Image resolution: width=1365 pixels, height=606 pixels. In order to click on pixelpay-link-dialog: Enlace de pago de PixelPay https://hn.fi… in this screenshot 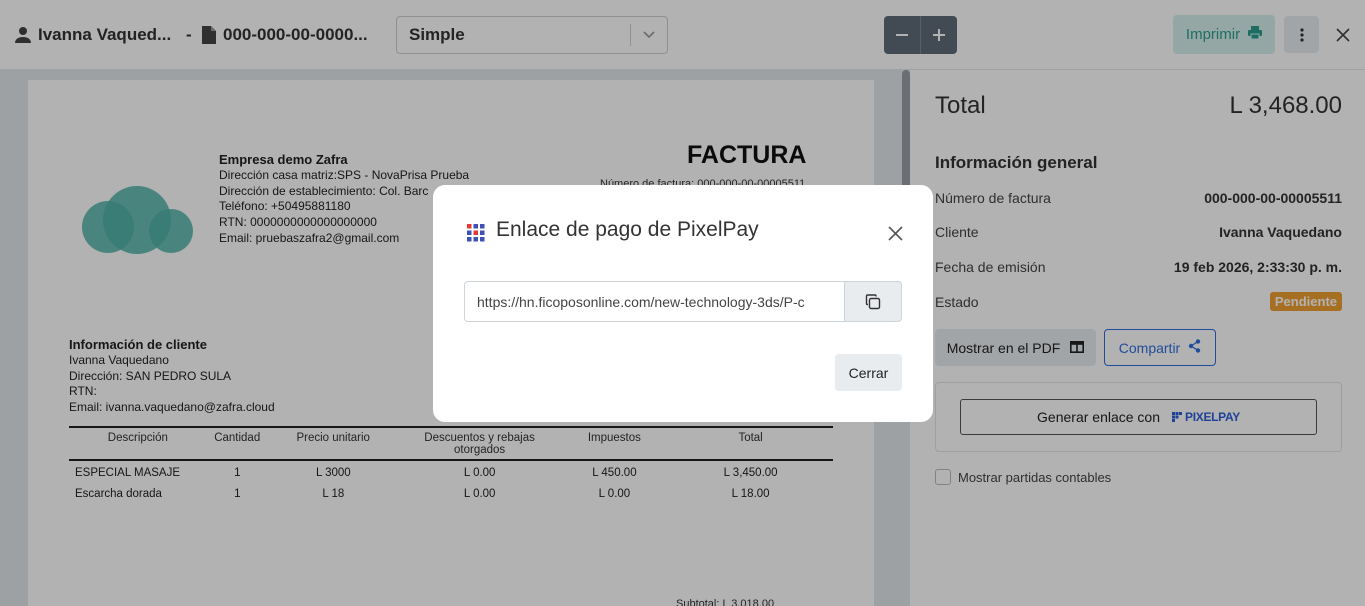, I will do `click(683, 303)`.